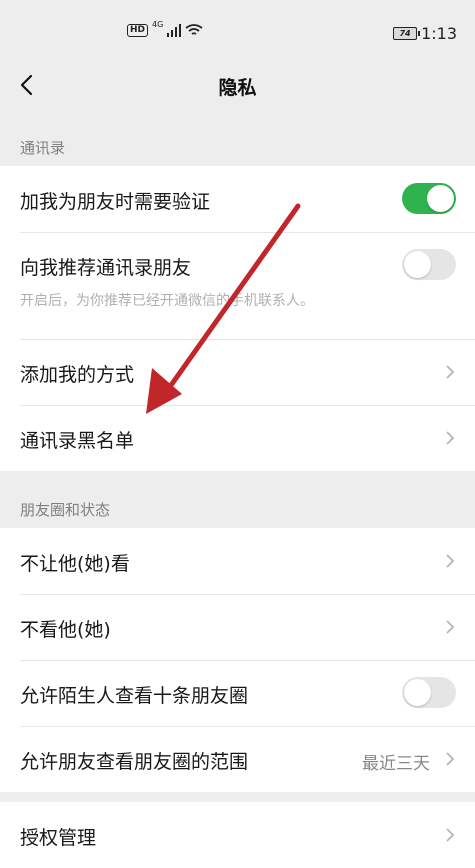 Image resolution: width=475 pixels, height=868 pixels. What do you see at coordinates (237, 438) in the screenshot?
I see `row-contacts-blacklist: 通讯录黑名单` at bounding box center [237, 438].